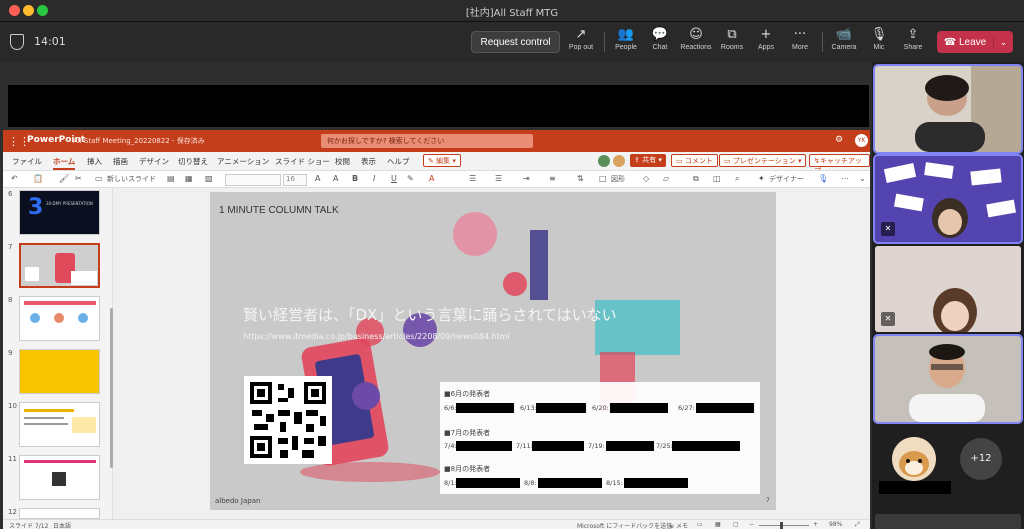 This screenshot has width=1024, height=529. I want to click on bullets-icon: ☰, so click(472, 178).